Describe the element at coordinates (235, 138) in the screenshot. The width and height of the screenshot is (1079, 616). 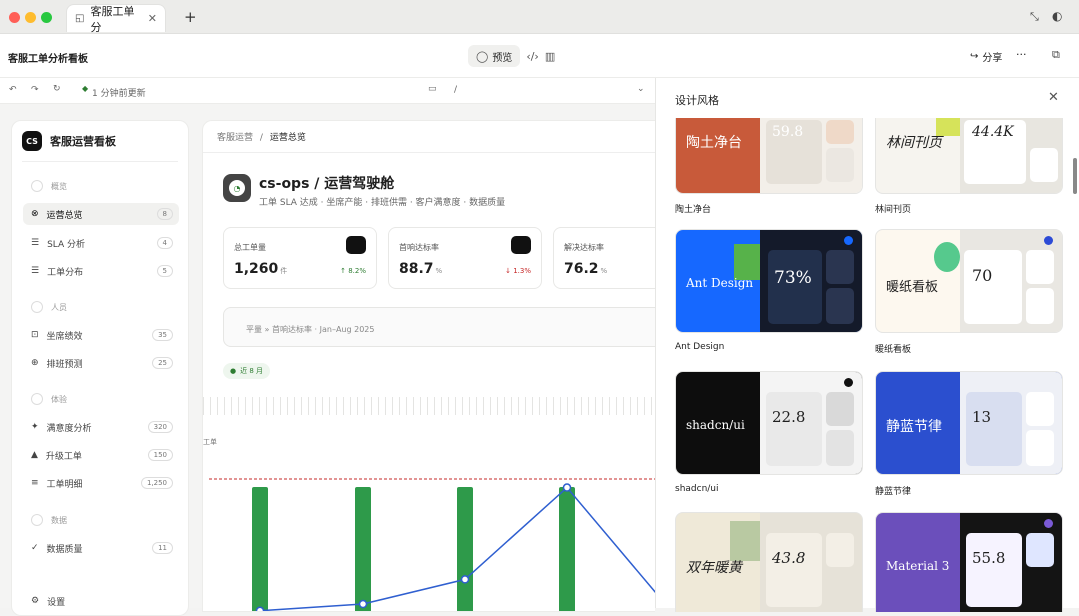
I see `breadcrumb-parent: 客服运营` at that location.